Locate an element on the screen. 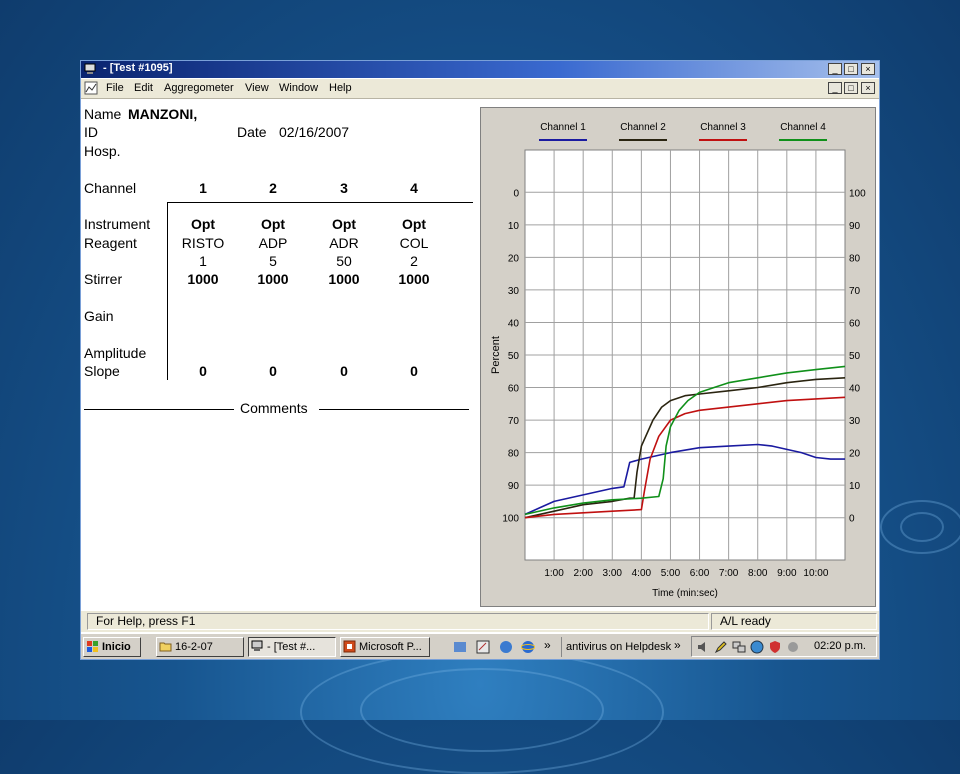 The height and width of the screenshot is (774, 960). y-right-tick-label: 100 is located at coordinates (857, 193).